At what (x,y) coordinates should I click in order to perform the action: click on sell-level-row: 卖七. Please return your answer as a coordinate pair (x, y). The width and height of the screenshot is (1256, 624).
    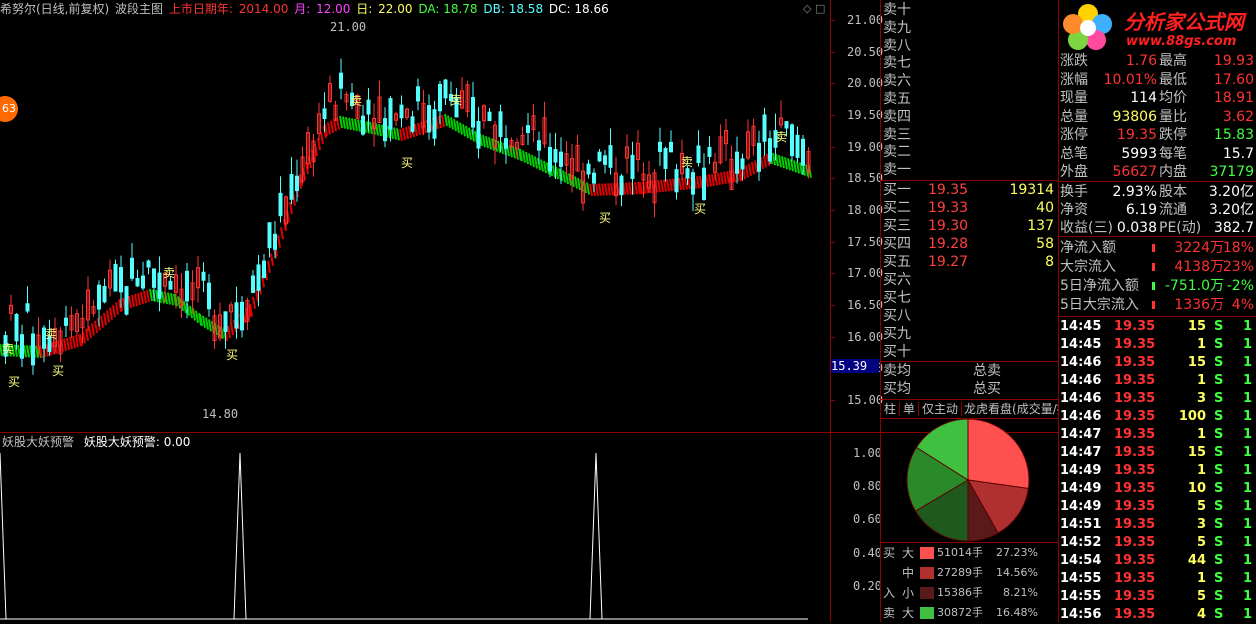
    Looking at the image, I should click on (970, 63).